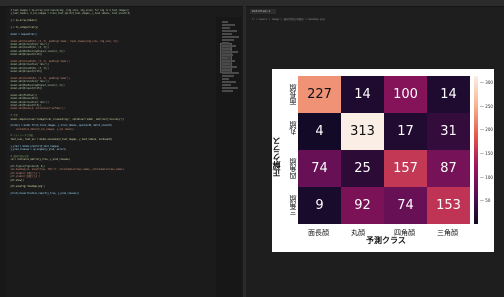 This screenshot has width=504, height=297. I want to click on heatmap-cell: 31, so click(448, 131).